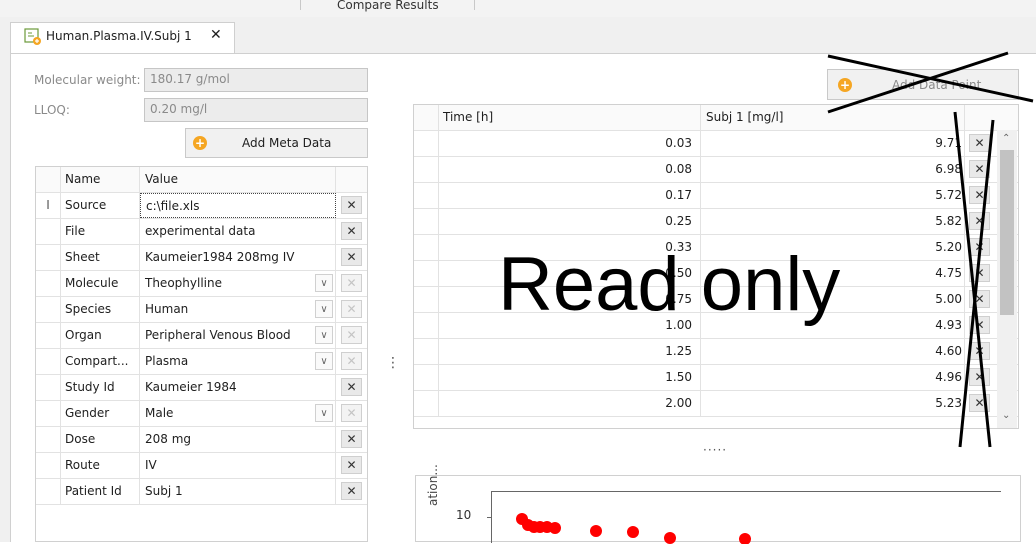 This screenshot has height=544, width=1036. Describe the element at coordinates (238, 205) in the screenshot. I see `meta-value-cell: c:\file.xls` at that location.